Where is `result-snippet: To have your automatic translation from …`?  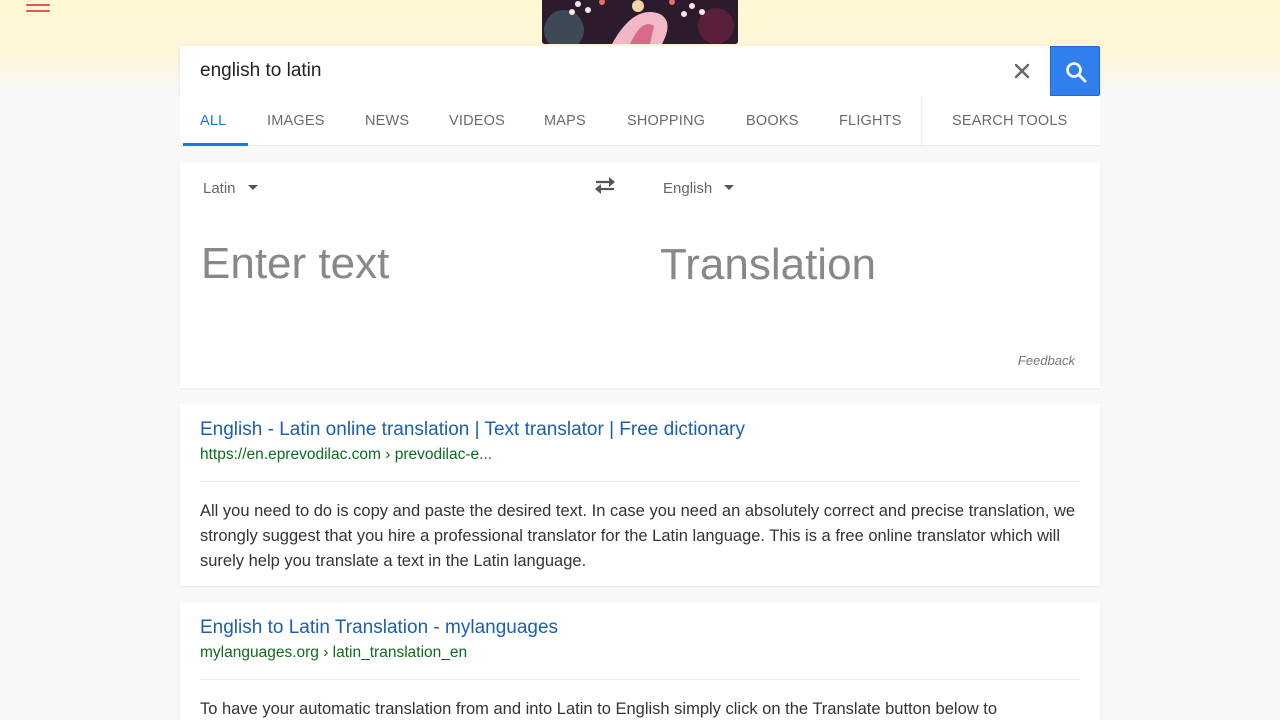 result-snippet: To have your automatic translation from … is located at coordinates (599, 709).